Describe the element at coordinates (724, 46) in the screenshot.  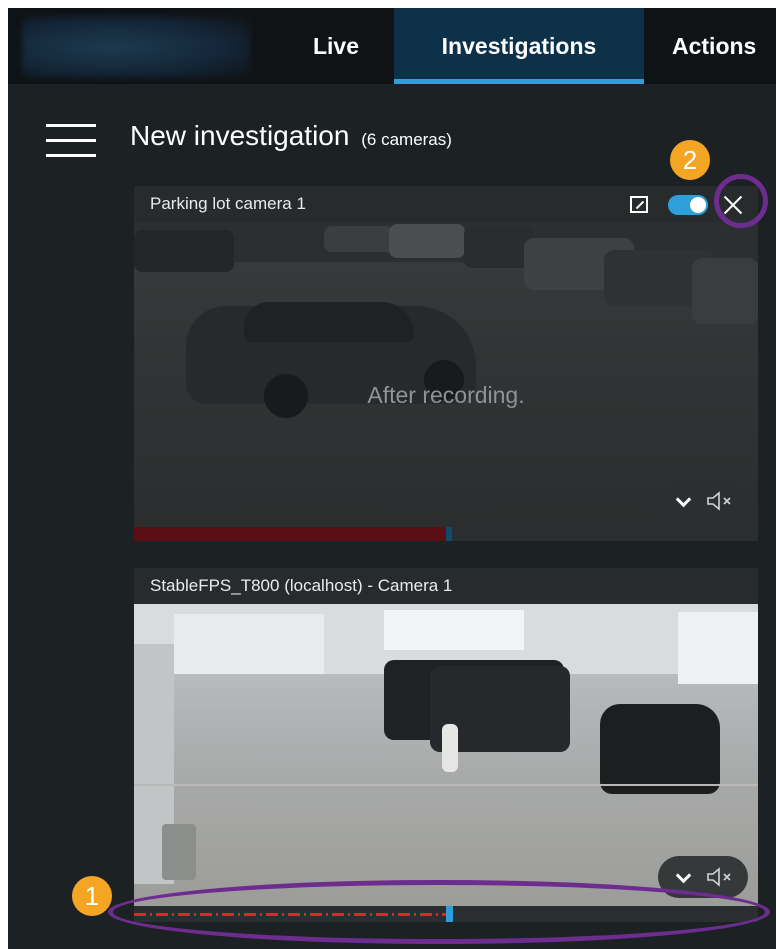
I see `tab-actions: Actions` at that location.